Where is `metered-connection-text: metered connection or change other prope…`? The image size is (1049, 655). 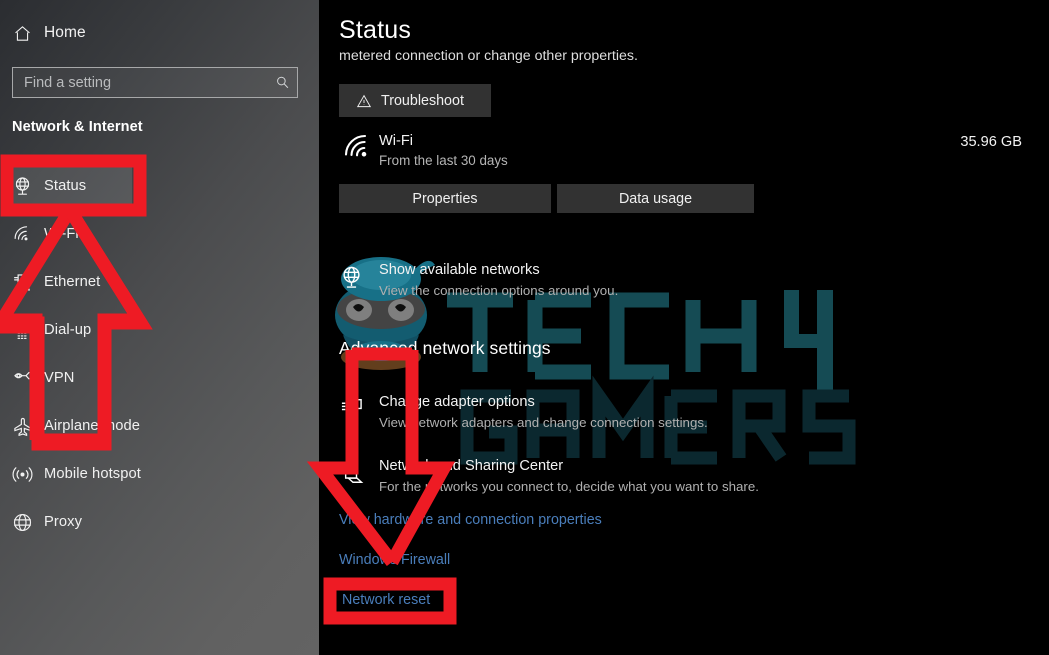 metered-connection-text: metered connection or change other prope… is located at coordinates (488, 56).